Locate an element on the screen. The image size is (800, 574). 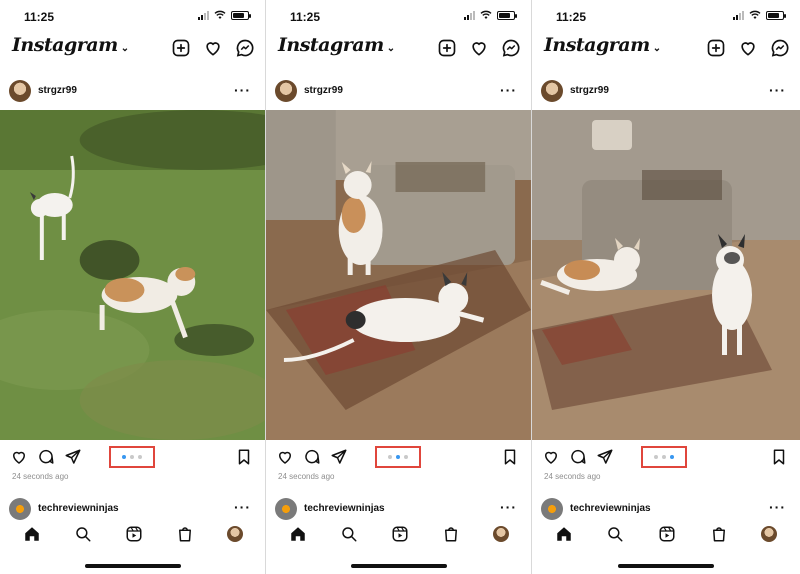
battery-icon is located at coordinates (241, 15).